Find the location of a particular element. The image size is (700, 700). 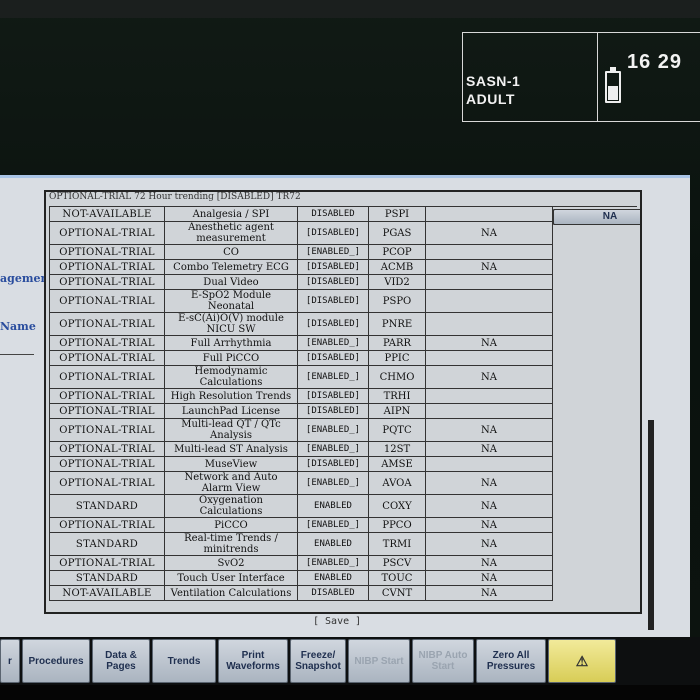

cell-code: AVOA is located at coordinates (397, 483).